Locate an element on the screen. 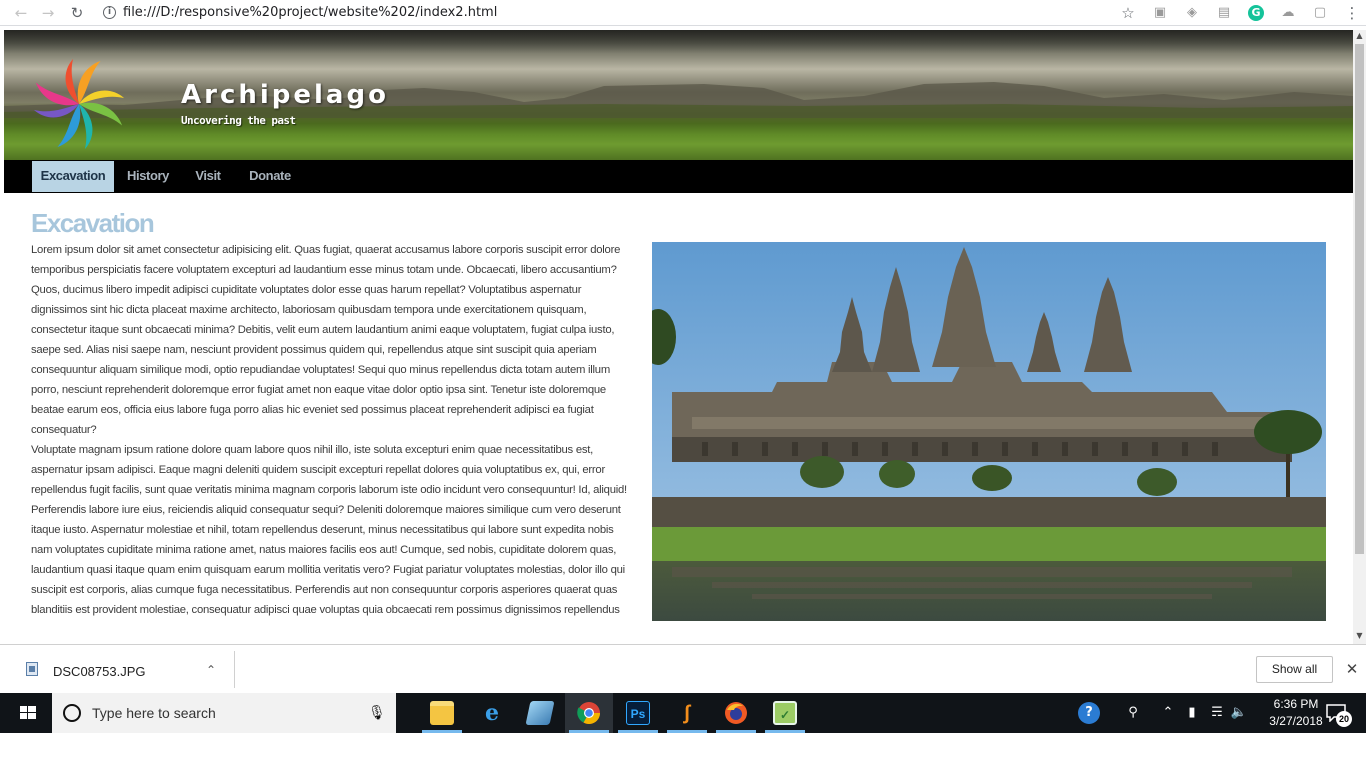 The image size is (1366, 768). extension-icon: ▢ is located at coordinates (1320, 13).